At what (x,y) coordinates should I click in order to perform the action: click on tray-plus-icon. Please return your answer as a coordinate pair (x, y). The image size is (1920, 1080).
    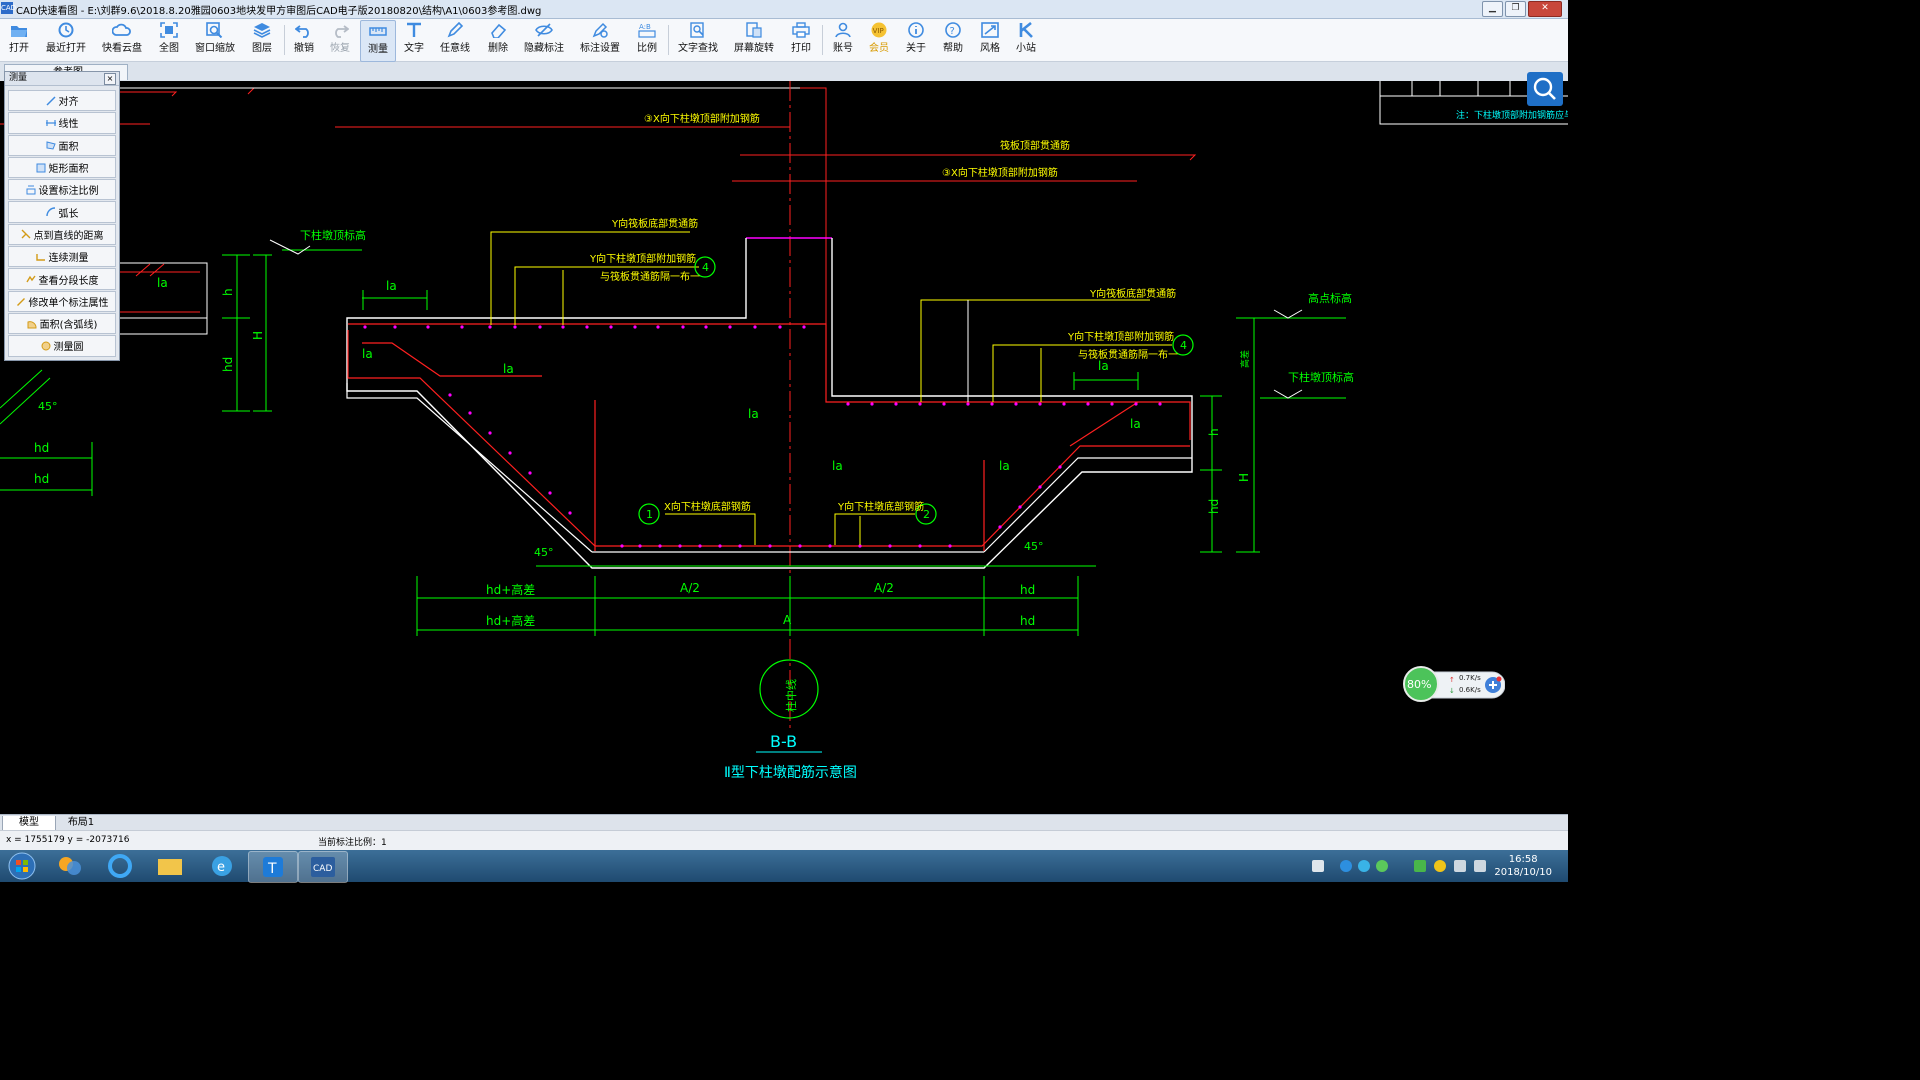
    Looking at the image, I should click on (1440, 866).